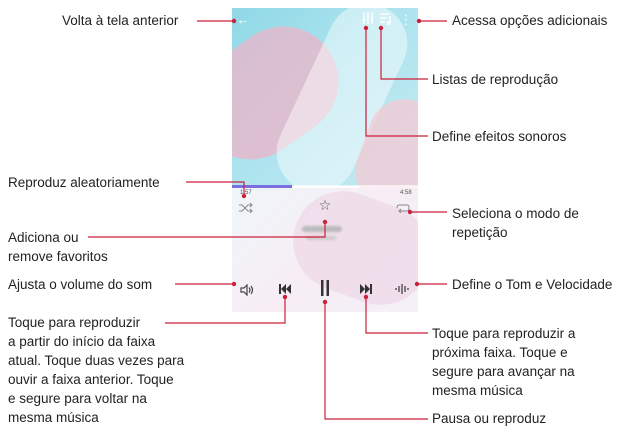 This screenshot has width=631, height=441. What do you see at coordinates (530, 20) in the screenshot?
I see `callout-more-options: Acessa opções adicionais` at bounding box center [530, 20].